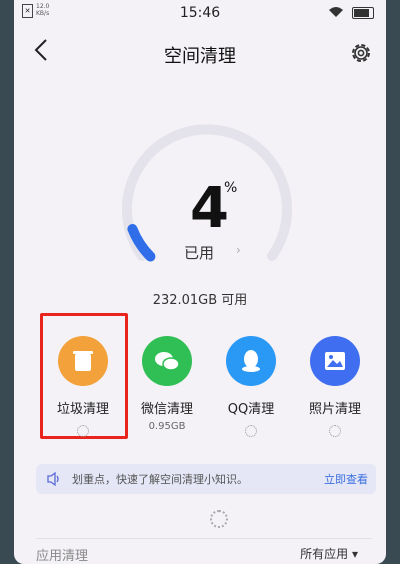 The width and height of the screenshot is (400, 564). I want to click on app-header: 空间清理, so click(200, 54).